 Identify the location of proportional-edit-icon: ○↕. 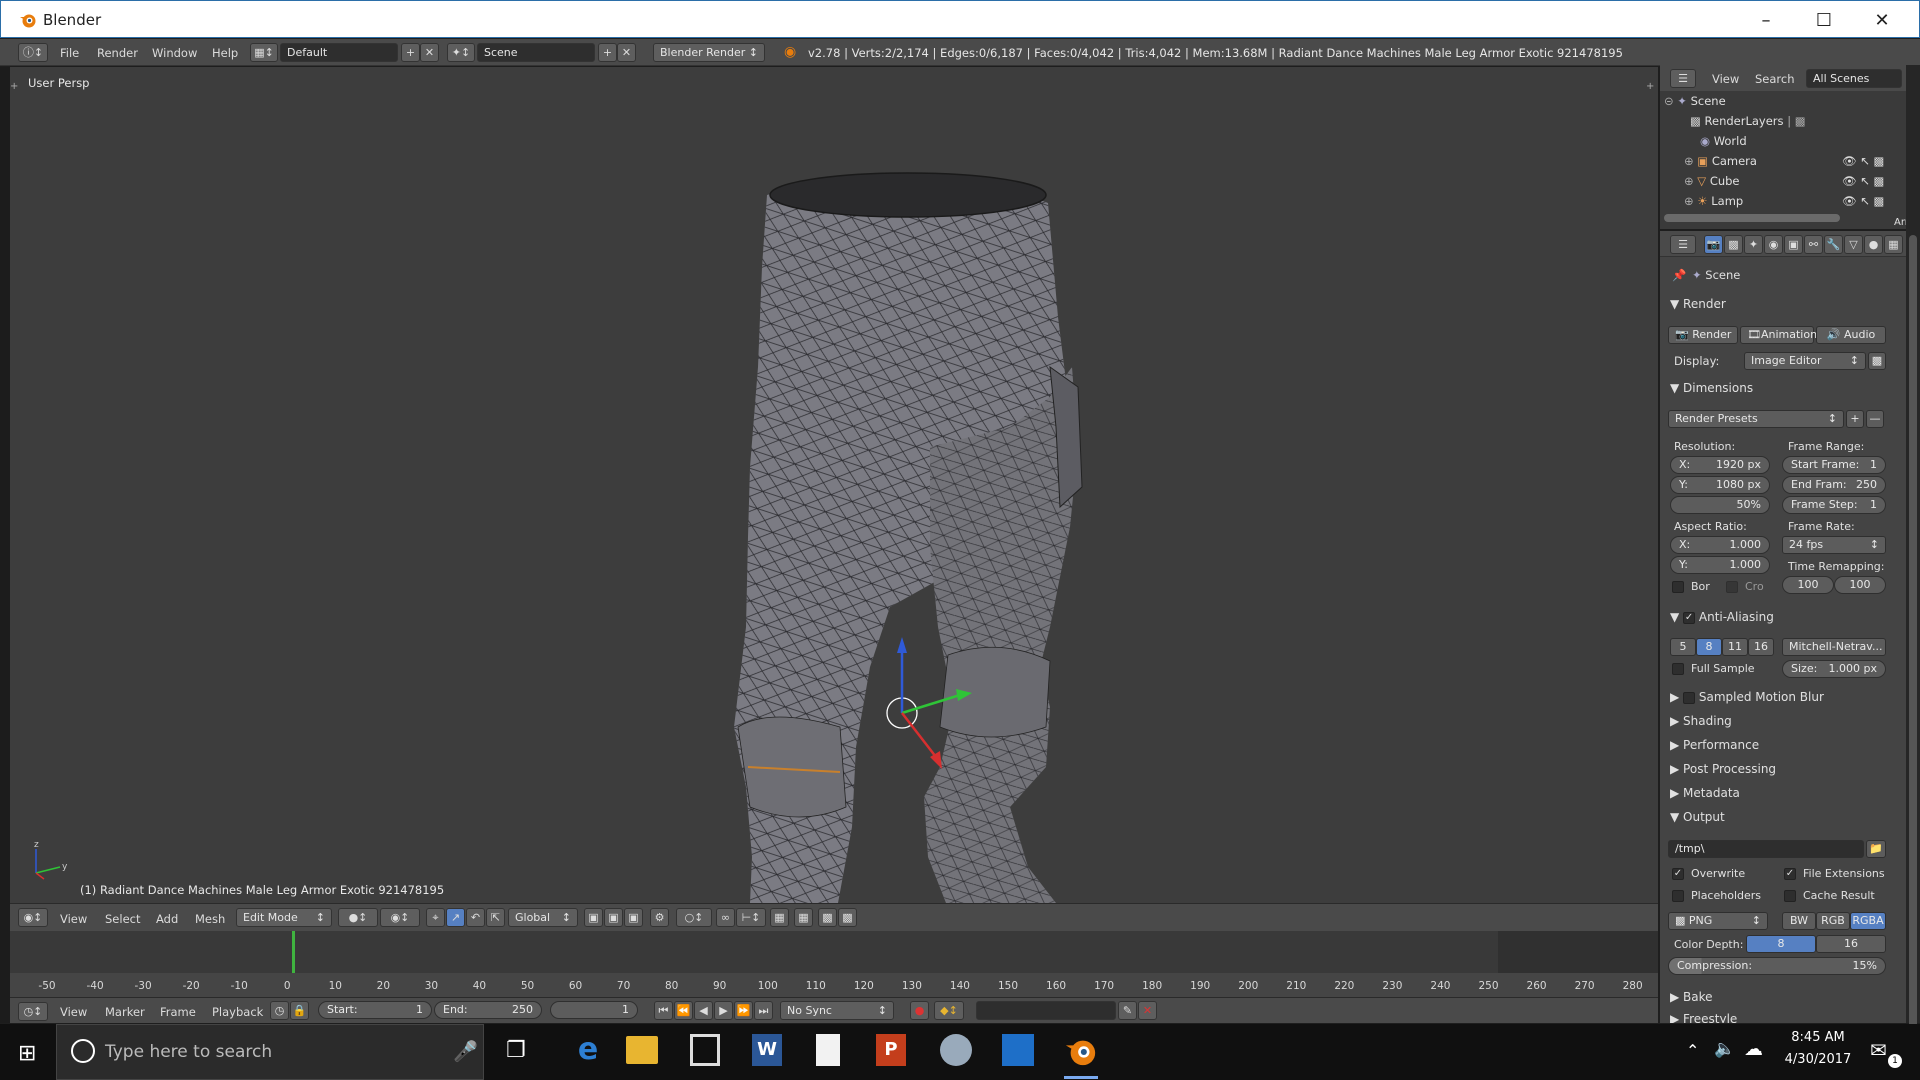
(694, 917).